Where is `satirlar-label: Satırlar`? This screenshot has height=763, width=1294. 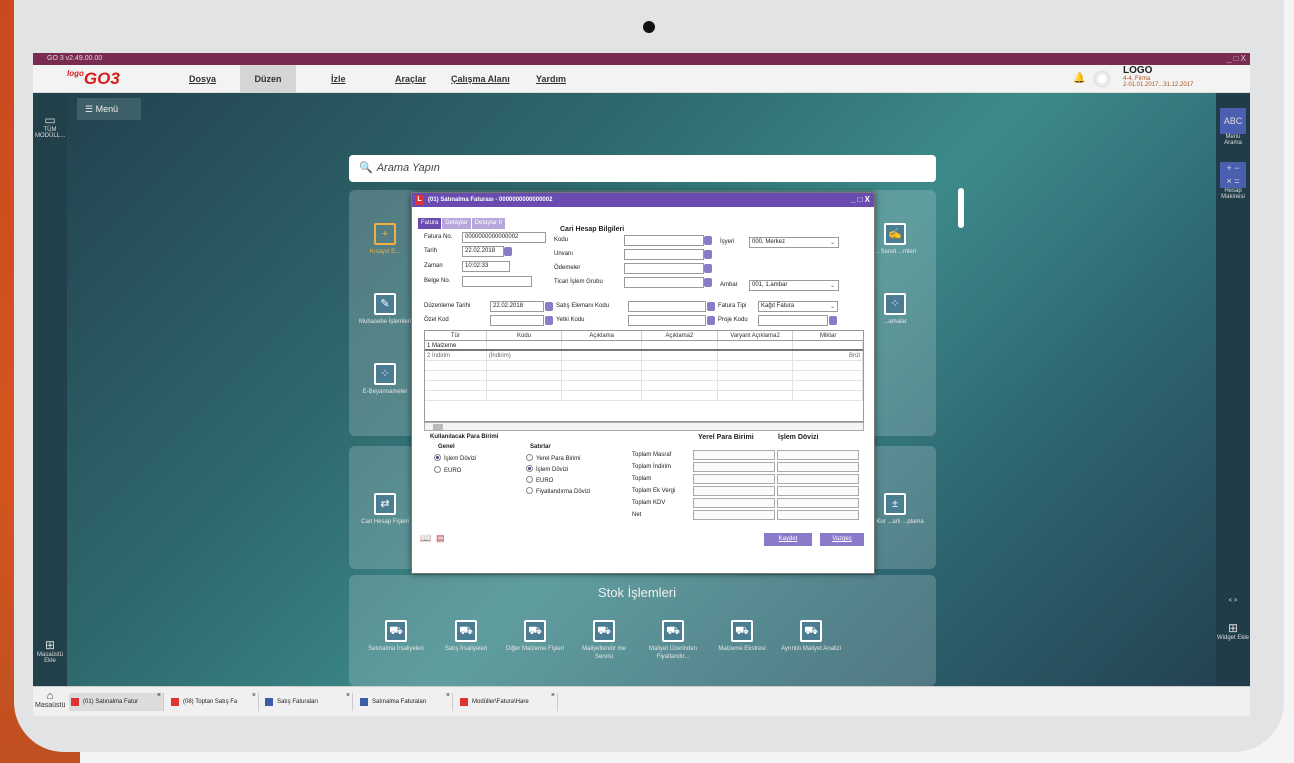 satirlar-label: Satırlar is located at coordinates (540, 447).